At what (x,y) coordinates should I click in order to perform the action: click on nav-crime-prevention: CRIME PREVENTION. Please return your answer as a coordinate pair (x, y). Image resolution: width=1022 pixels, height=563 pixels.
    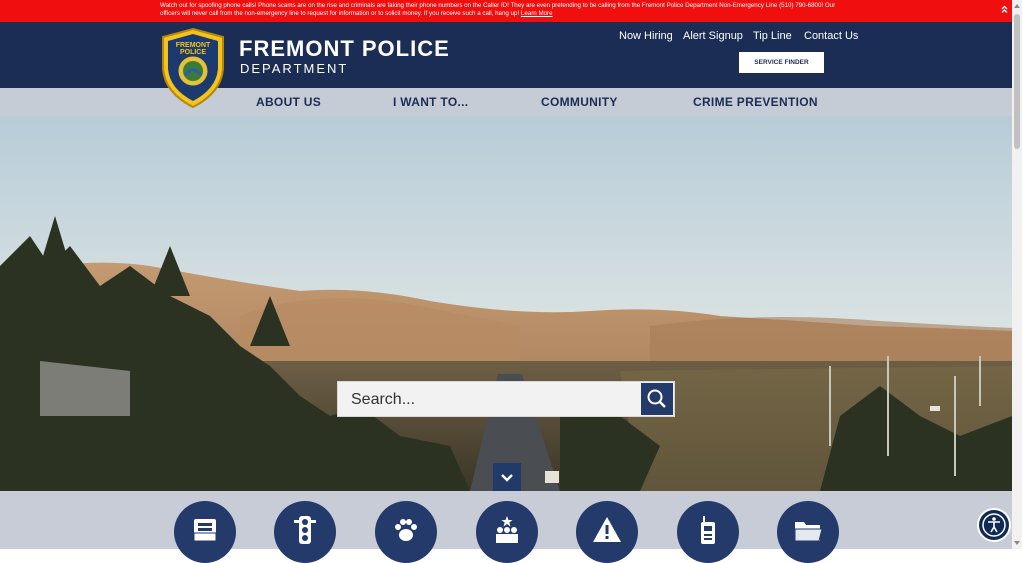
    Looking at the image, I should click on (755, 102).